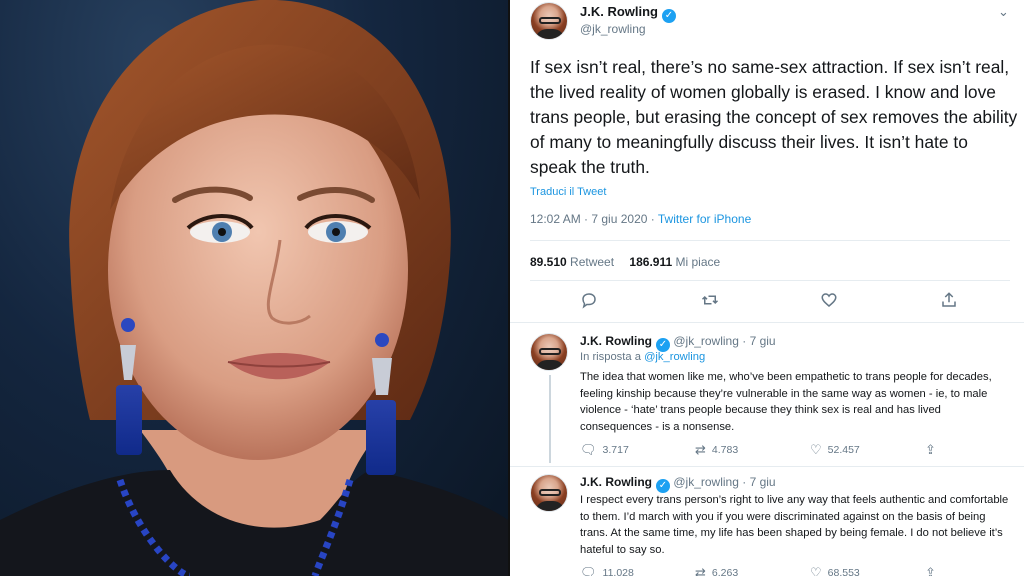 Image resolution: width=1024 pixels, height=576 pixels. What do you see at coordinates (594, 219) in the screenshot?
I see `tweet-timestamp: 12:02 AM · 7 giu 2020 ·` at bounding box center [594, 219].